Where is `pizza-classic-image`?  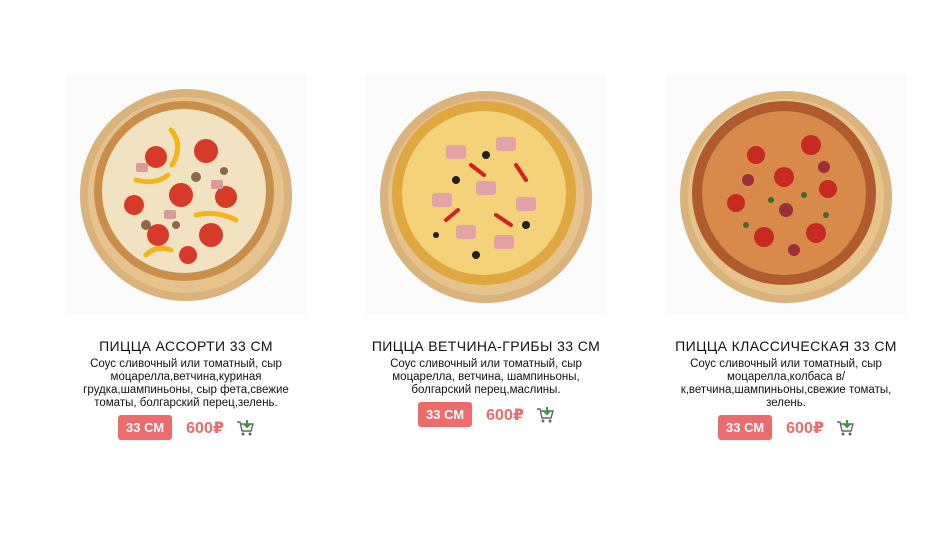 pizza-classic-image is located at coordinates (786, 197).